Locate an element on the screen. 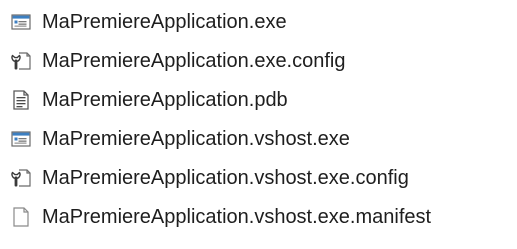 This screenshot has width=517, height=249. file-name: MaPremiereApplication.vshost.exe.config is located at coordinates (225, 178).